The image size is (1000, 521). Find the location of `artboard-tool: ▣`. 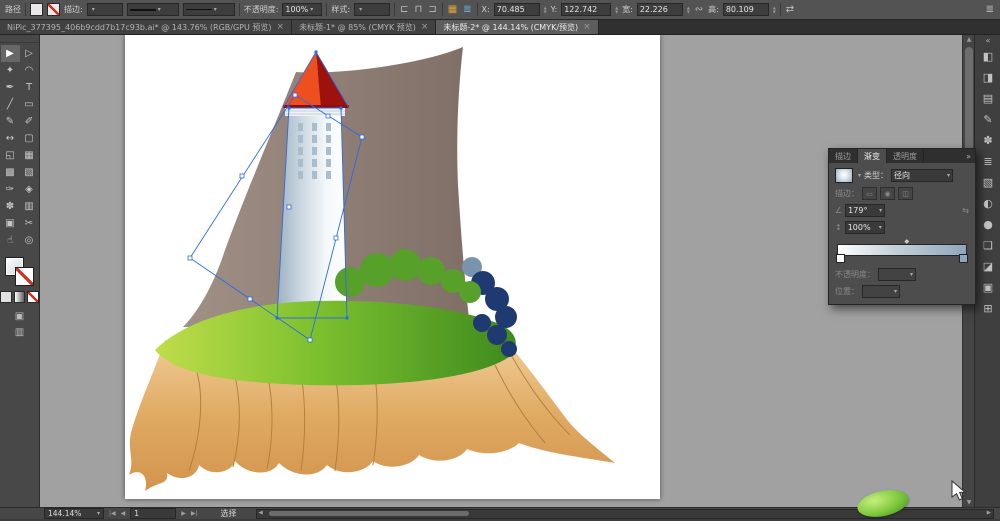

artboard-tool: ▣ is located at coordinates (10, 223).